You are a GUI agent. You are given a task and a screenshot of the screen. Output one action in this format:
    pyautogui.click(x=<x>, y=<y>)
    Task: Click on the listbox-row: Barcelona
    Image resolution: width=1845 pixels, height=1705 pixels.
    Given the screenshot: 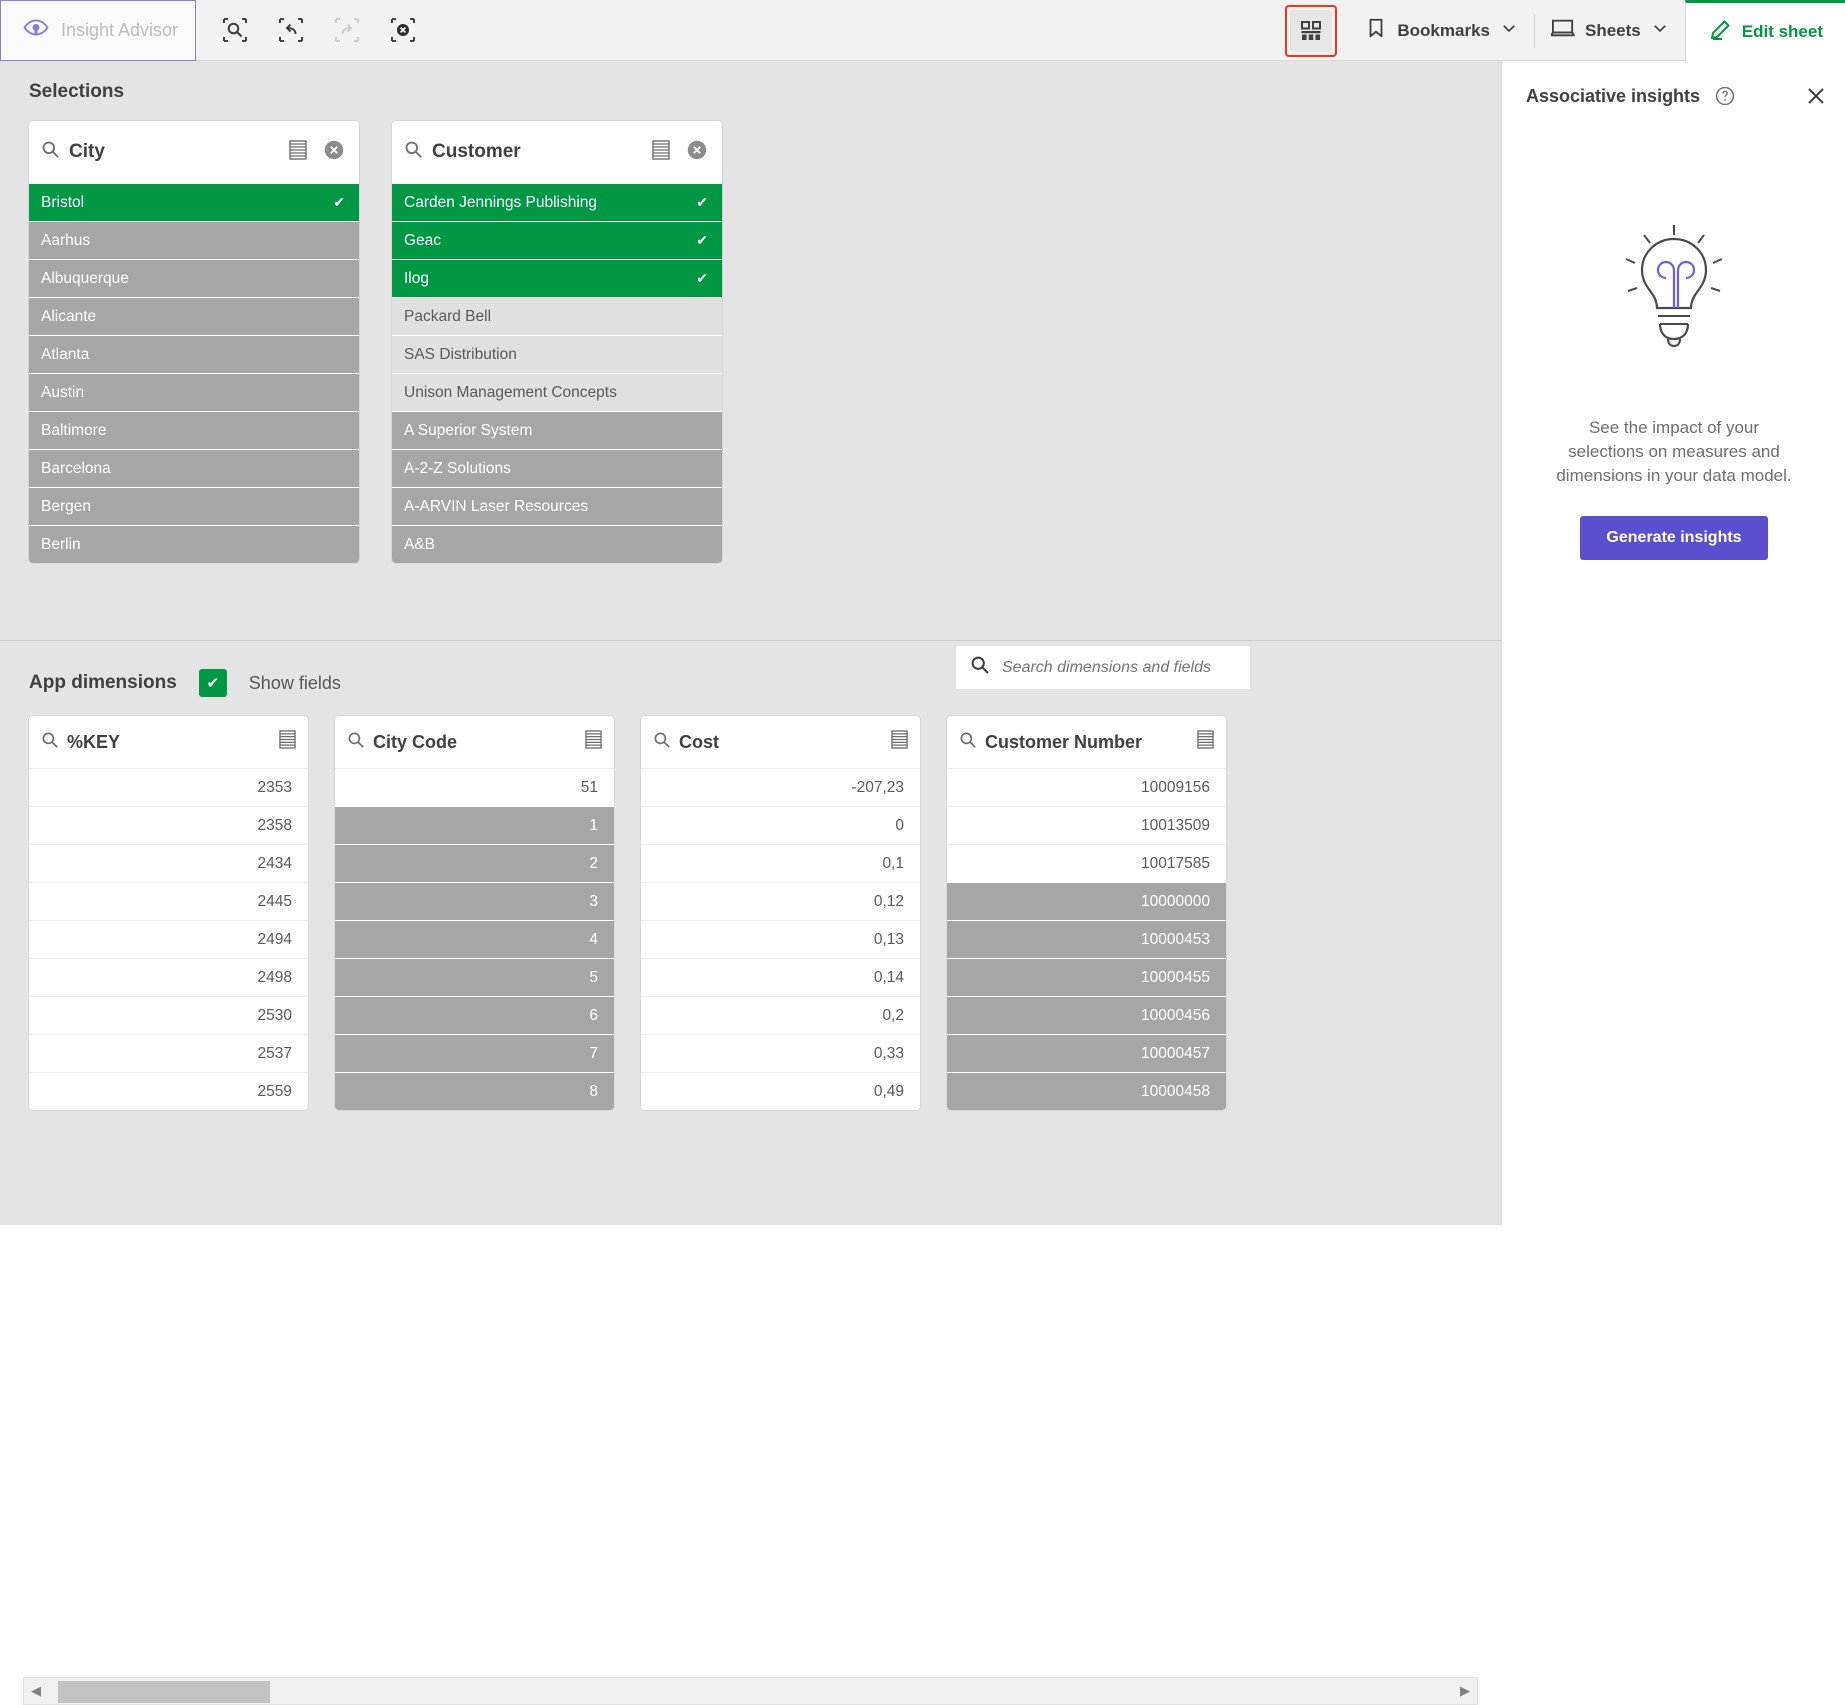 What is the action you would take?
    pyautogui.click(x=194, y=468)
    